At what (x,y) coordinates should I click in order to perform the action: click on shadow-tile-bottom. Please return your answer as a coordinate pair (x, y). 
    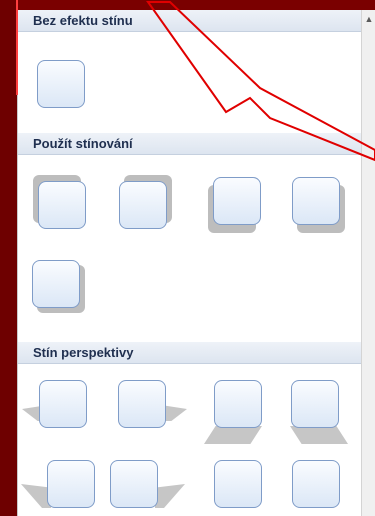
    Looking at the image, I should click on (56, 284).